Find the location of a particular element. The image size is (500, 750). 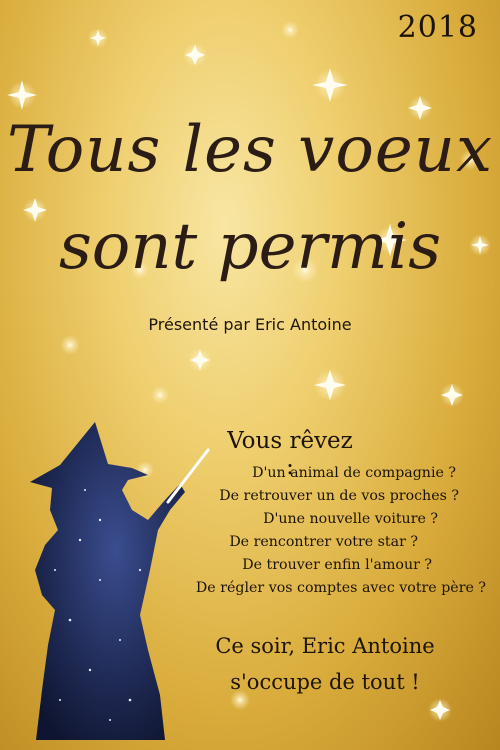

title-line-2: sont permis is located at coordinates (250, 247).